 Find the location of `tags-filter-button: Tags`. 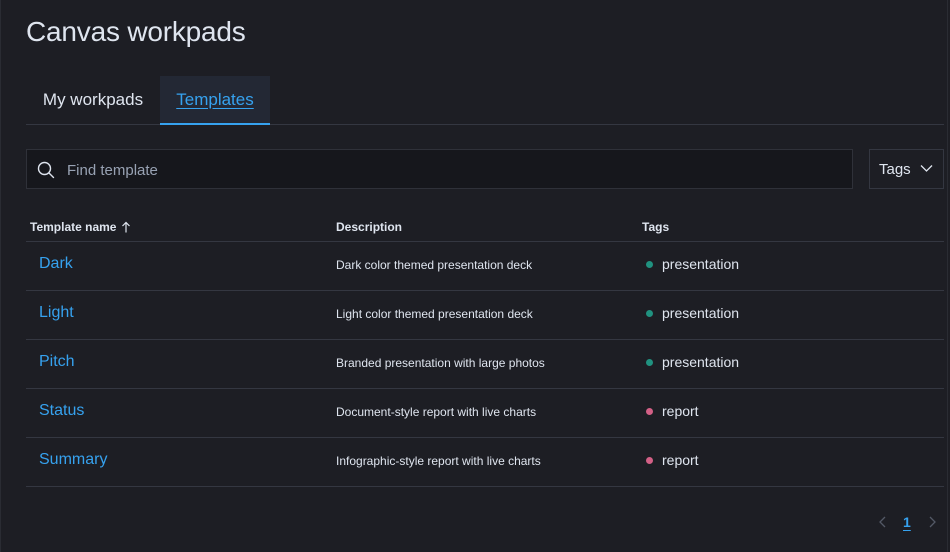

tags-filter-button: Tags is located at coordinates (906, 169).